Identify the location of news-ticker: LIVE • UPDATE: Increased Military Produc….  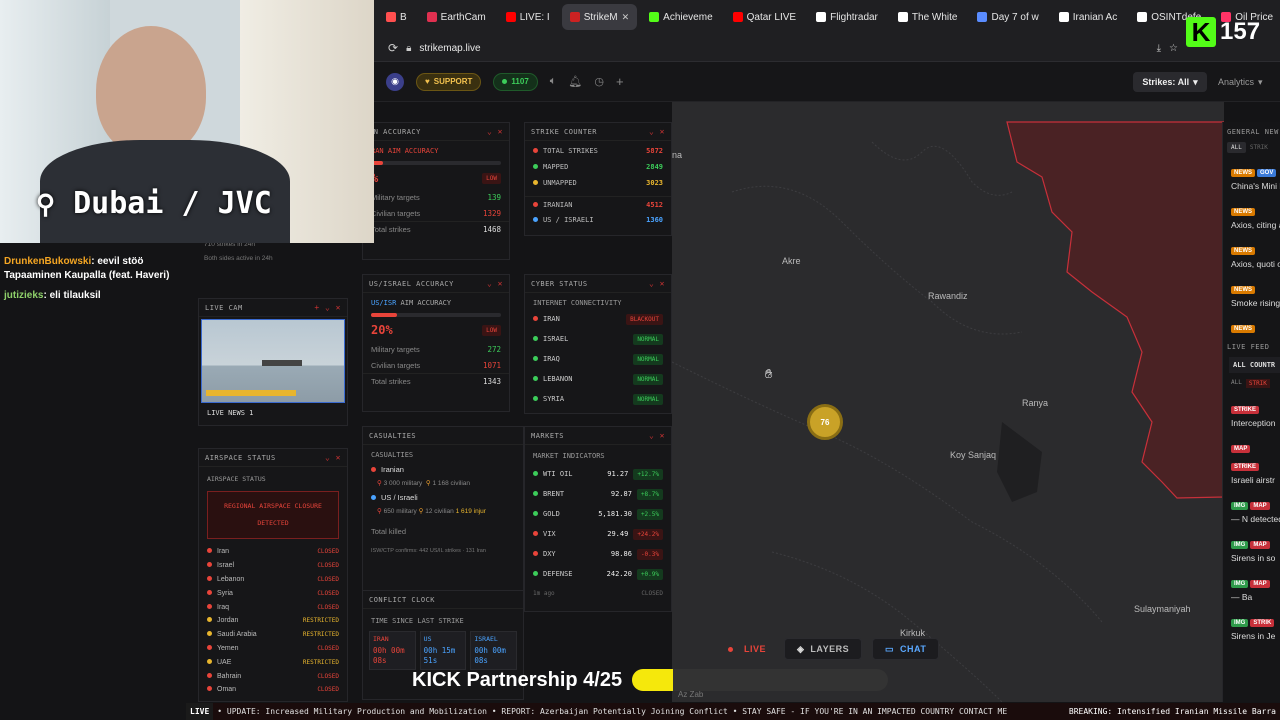
(733, 711).